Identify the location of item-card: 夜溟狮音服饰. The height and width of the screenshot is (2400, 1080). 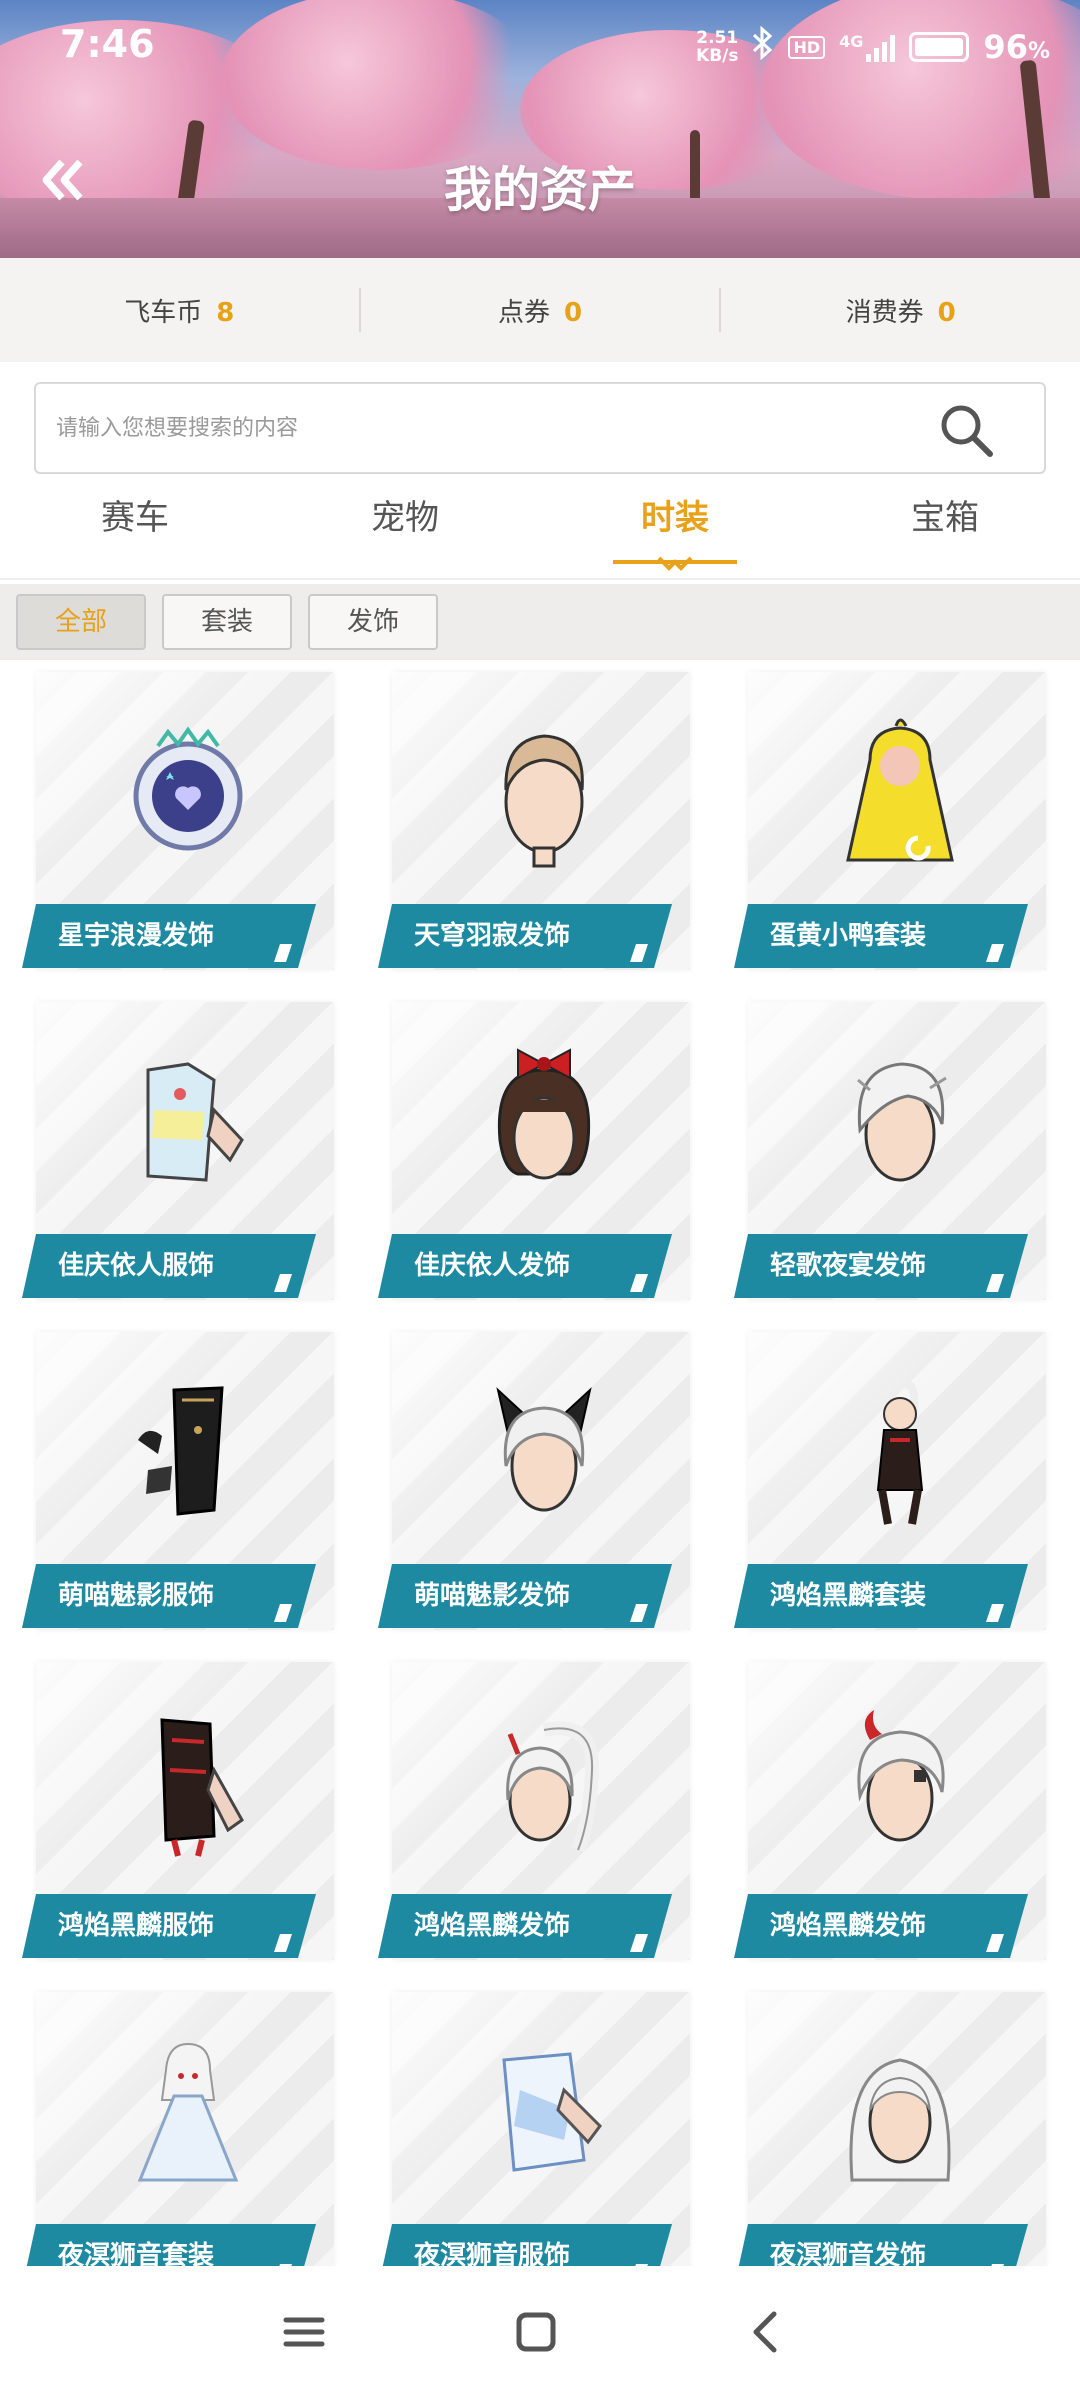
(534, 2123).